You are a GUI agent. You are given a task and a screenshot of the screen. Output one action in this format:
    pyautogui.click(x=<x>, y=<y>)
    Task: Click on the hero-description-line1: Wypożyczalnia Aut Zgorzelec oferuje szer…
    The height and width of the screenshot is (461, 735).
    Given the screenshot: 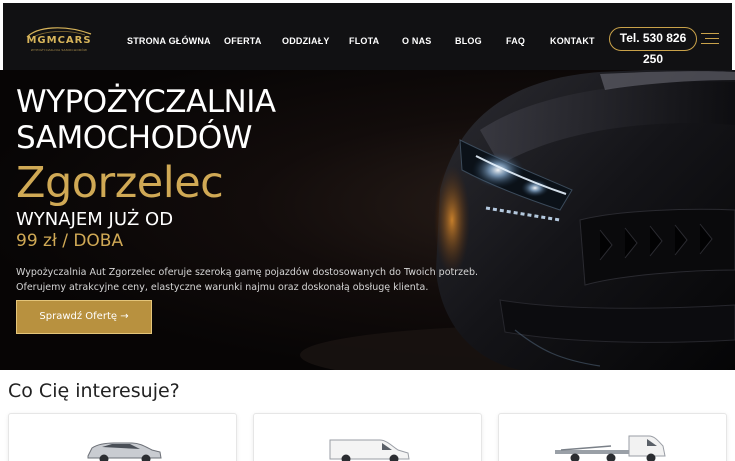 What is the action you would take?
    pyautogui.click(x=247, y=272)
    